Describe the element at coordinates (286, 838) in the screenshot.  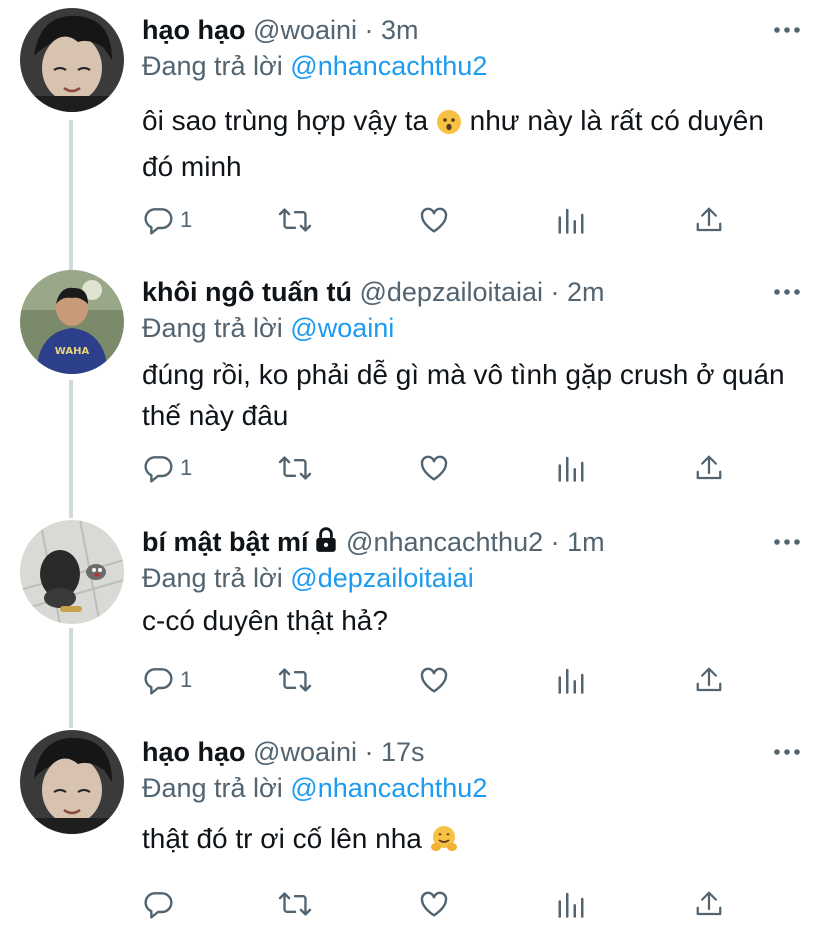
I see `tweet-text-part: thật đó tr ơi cố lên nha` at that location.